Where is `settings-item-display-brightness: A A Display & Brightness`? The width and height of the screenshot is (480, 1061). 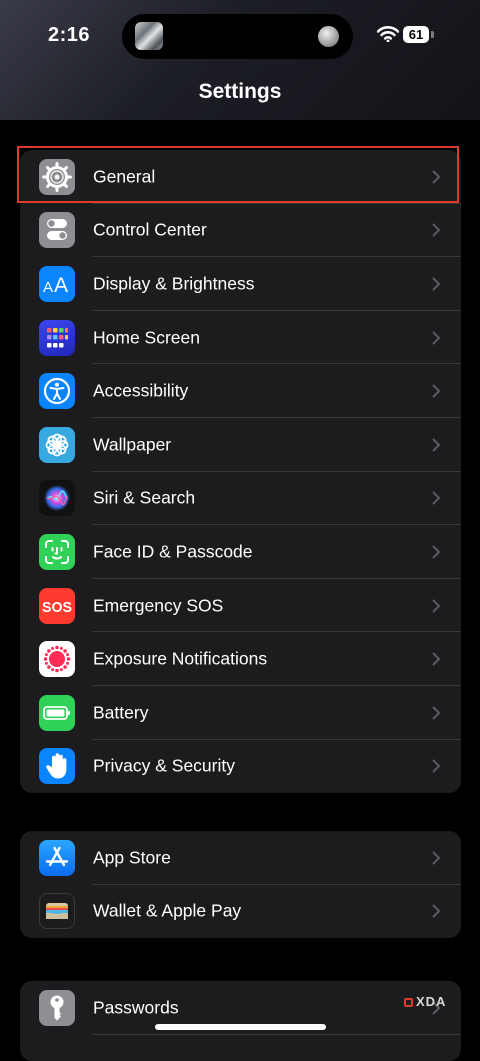
settings-item-display-brightness: A A Display & Brightness is located at coordinates (240, 284).